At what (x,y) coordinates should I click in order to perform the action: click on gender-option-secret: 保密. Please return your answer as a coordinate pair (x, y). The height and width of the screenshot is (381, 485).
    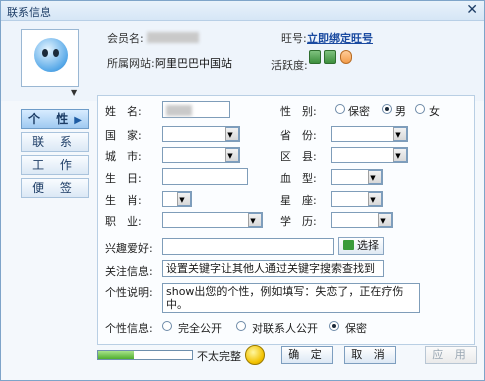
    Looking at the image, I should click on (359, 111).